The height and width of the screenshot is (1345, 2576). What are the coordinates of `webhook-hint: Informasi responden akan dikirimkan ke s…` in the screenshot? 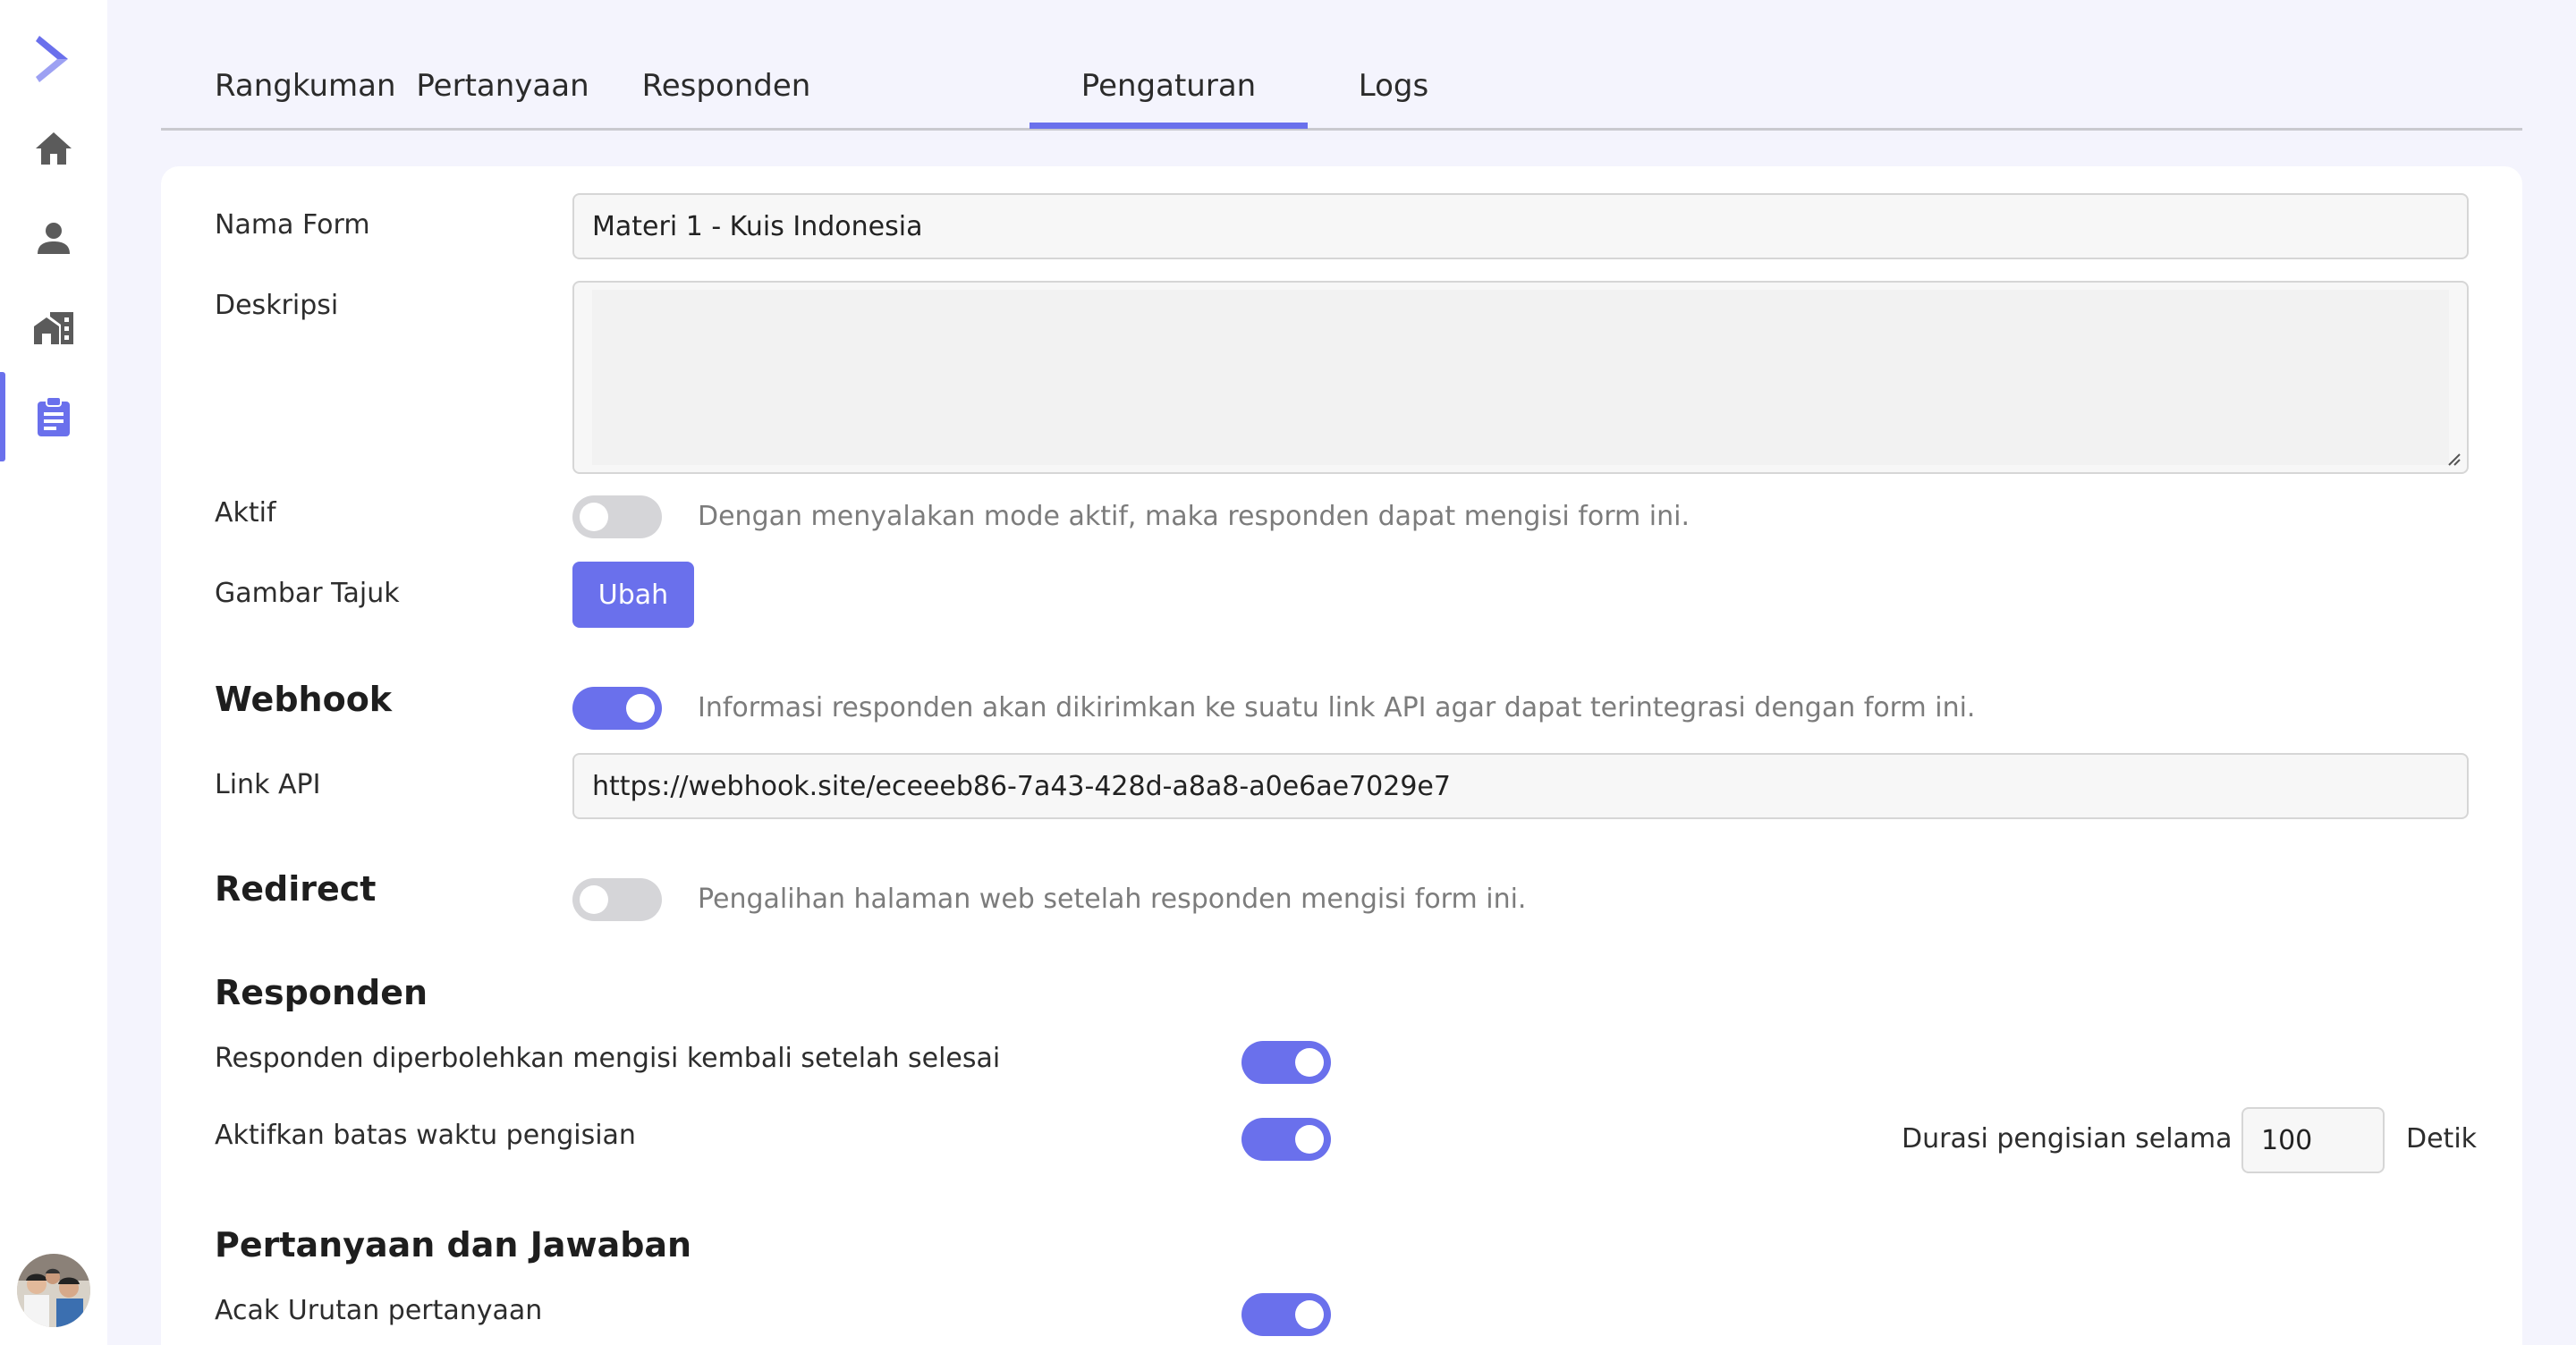 It's located at (1337, 707).